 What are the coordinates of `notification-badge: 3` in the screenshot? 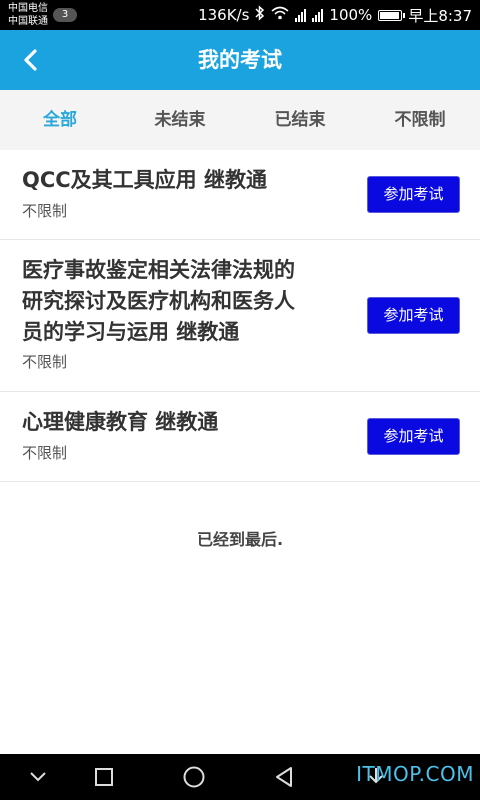 It's located at (65, 15).